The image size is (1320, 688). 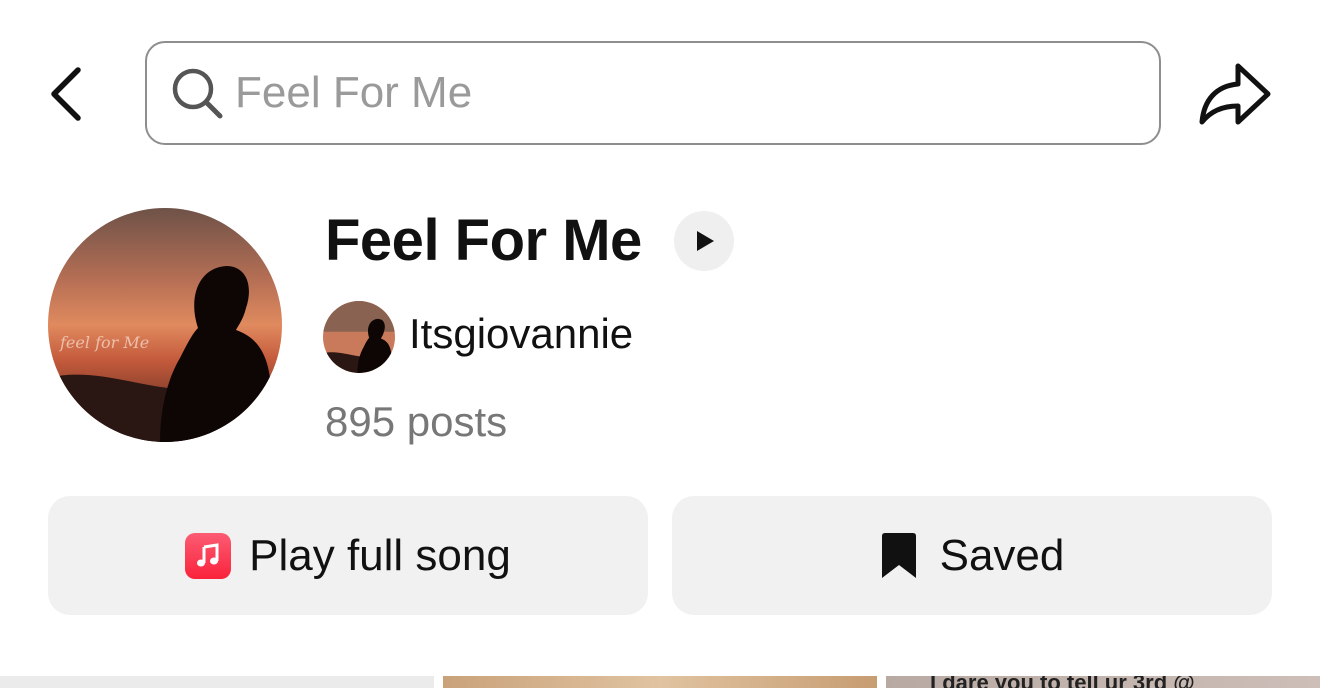 I want to click on back-button, so click(x=66, y=94).